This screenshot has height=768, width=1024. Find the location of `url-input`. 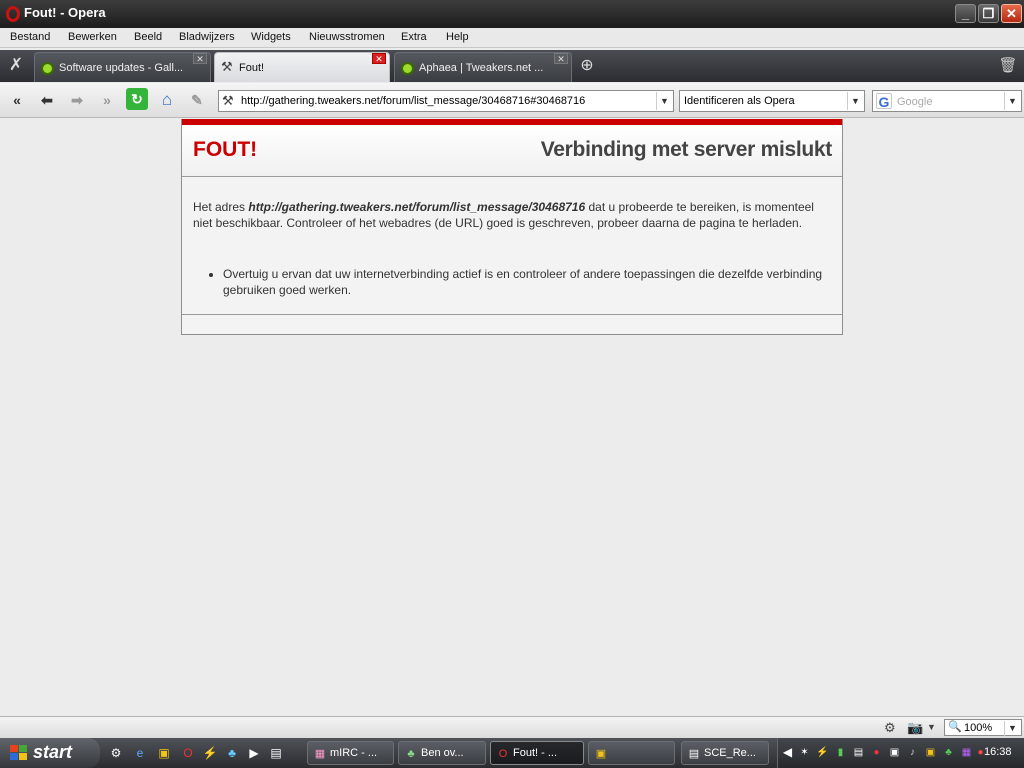

url-input is located at coordinates (446, 101).